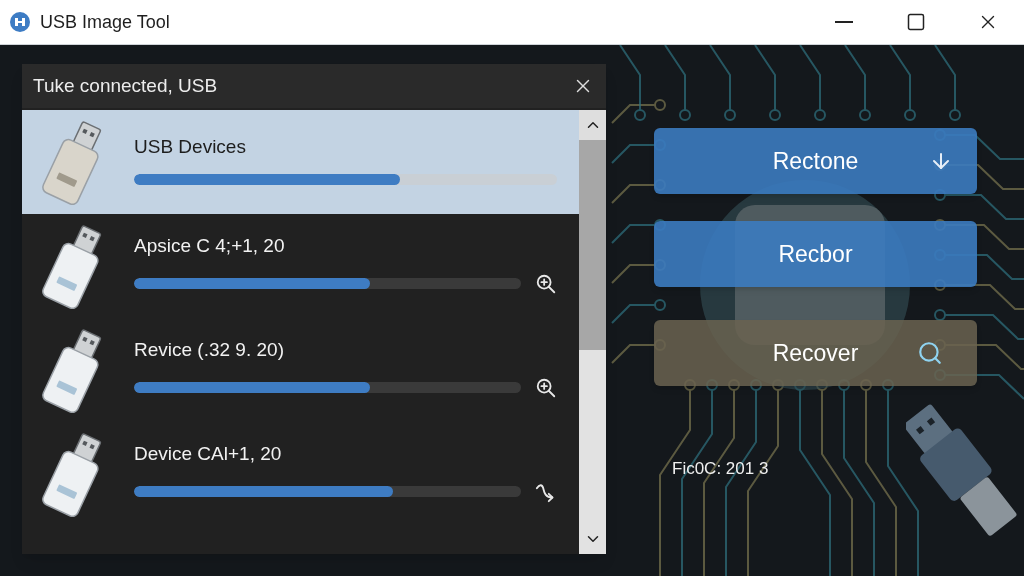  Describe the element at coordinates (844, 22) in the screenshot. I see `minimize-icon` at that location.